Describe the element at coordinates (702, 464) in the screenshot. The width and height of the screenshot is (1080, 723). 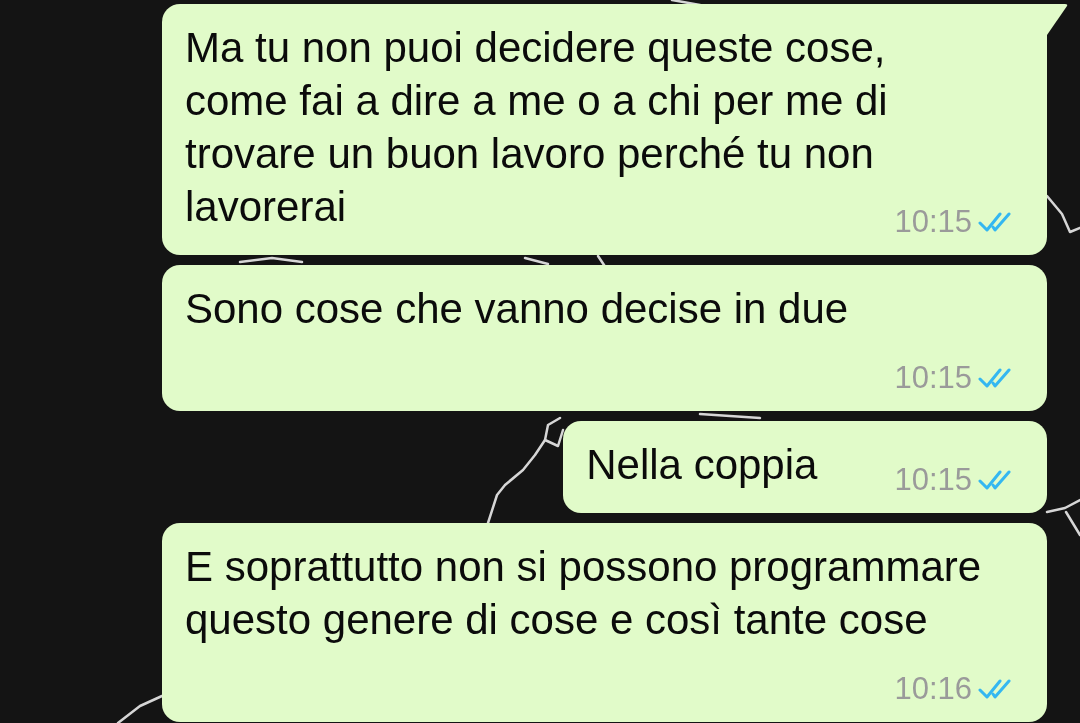
I see `message-text: Nella coppia` at that location.